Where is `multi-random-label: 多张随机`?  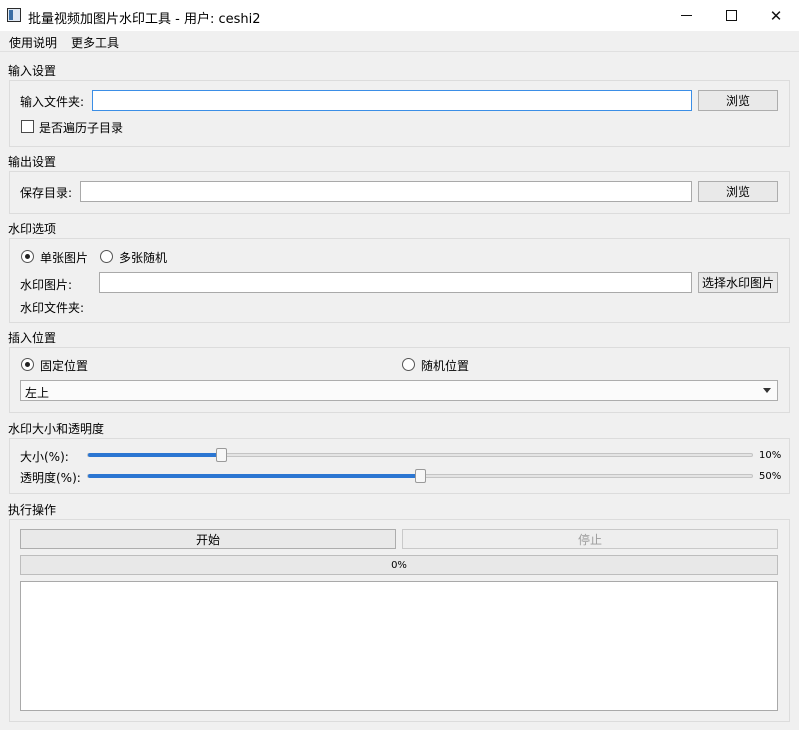
multi-random-label: 多张随机 is located at coordinates (143, 258).